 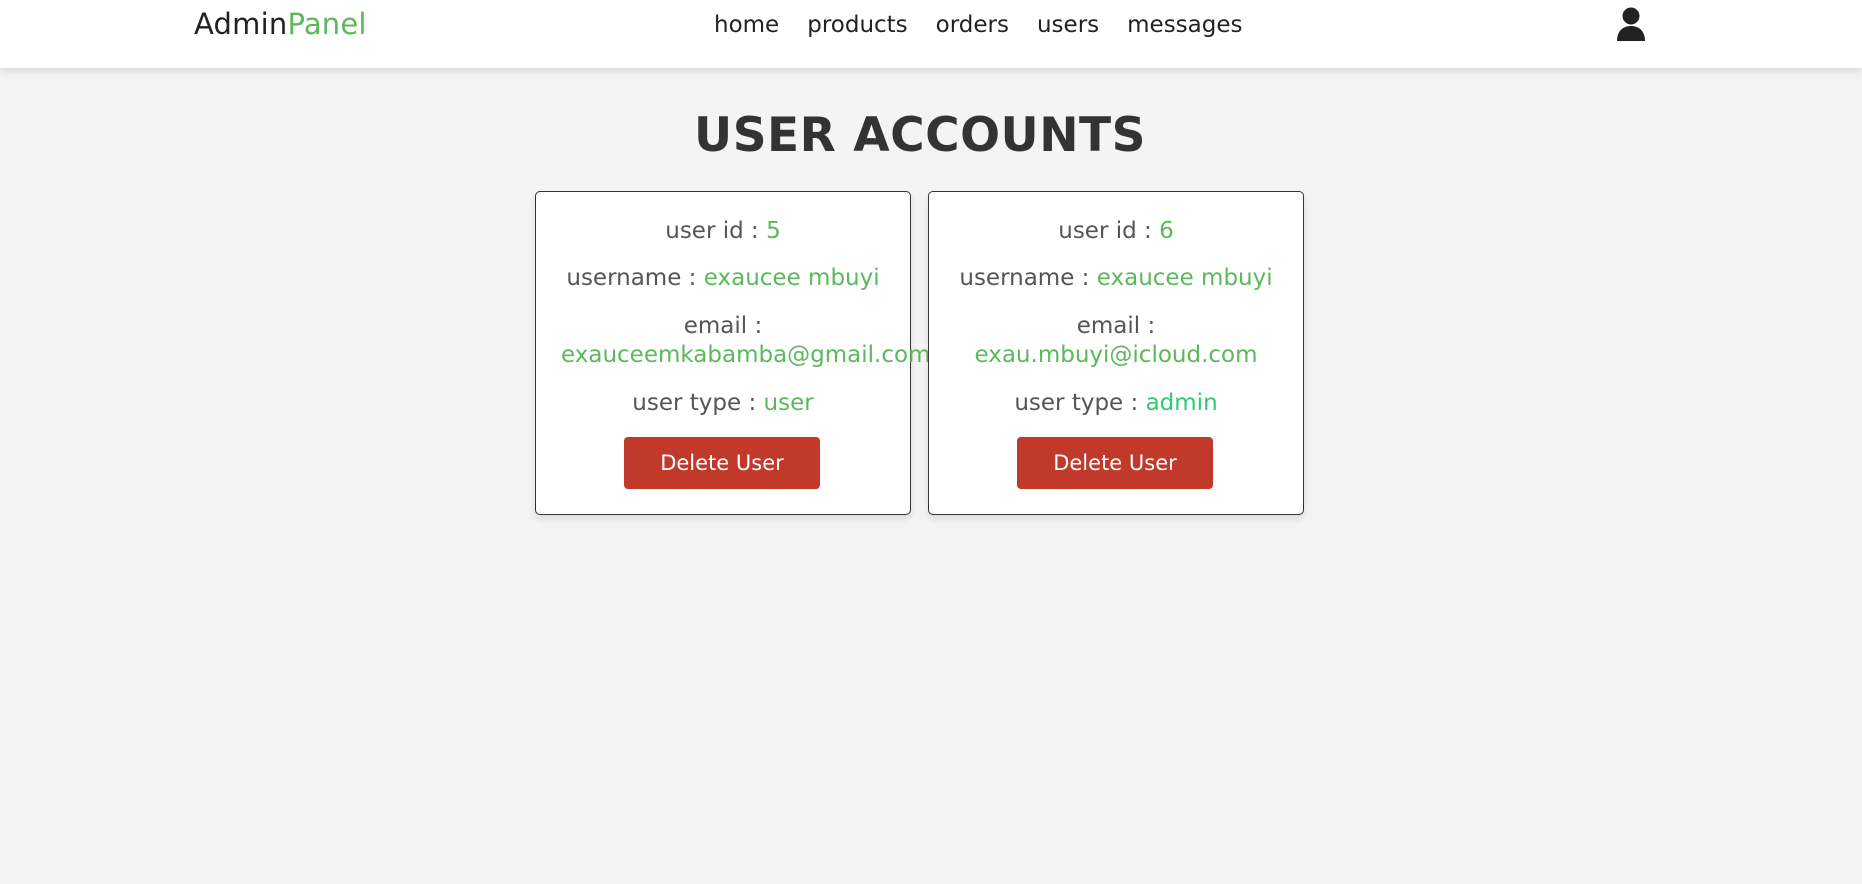 I want to click on user-icon, so click(x=1631, y=24).